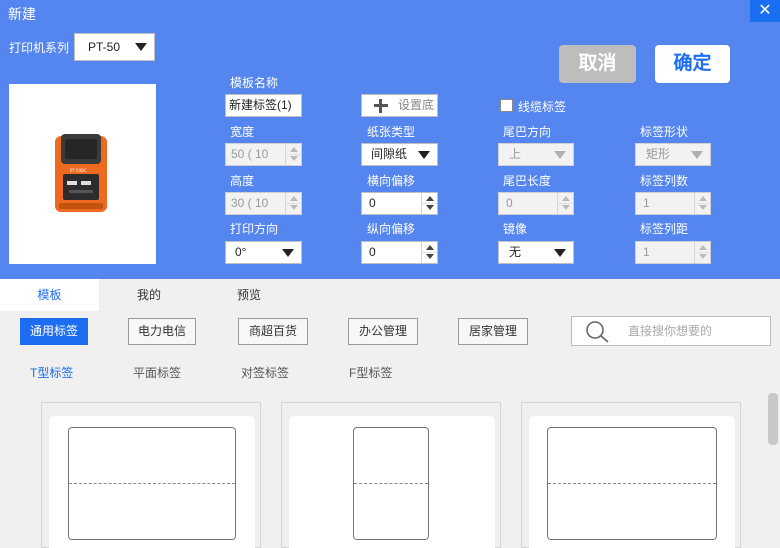 Image resolution: width=780 pixels, height=548 pixels. What do you see at coordinates (242, 132) in the screenshot?
I see `width-label: 宽度` at bounding box center [242, 132].